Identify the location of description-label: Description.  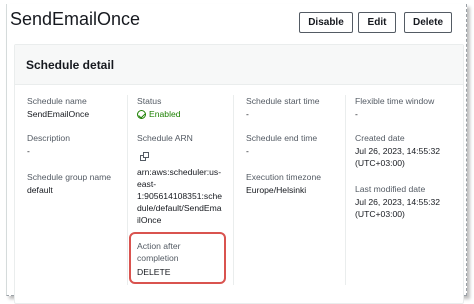
(48, 138).